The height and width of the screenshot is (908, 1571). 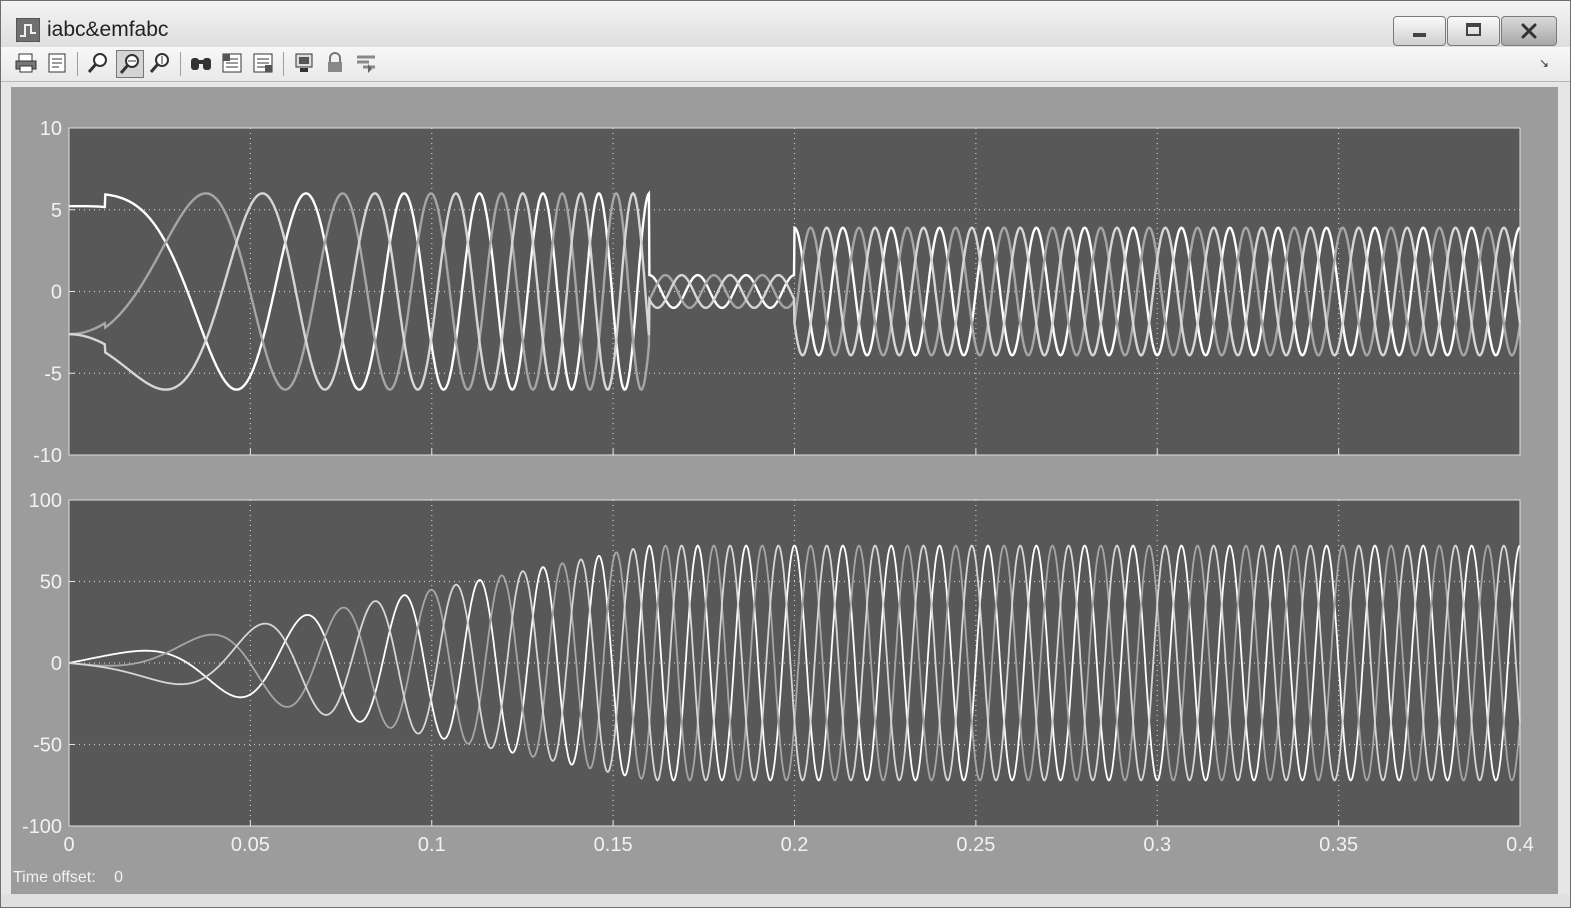 I want to click on x-tick-label: 0.2, so click(x=795, y=845).